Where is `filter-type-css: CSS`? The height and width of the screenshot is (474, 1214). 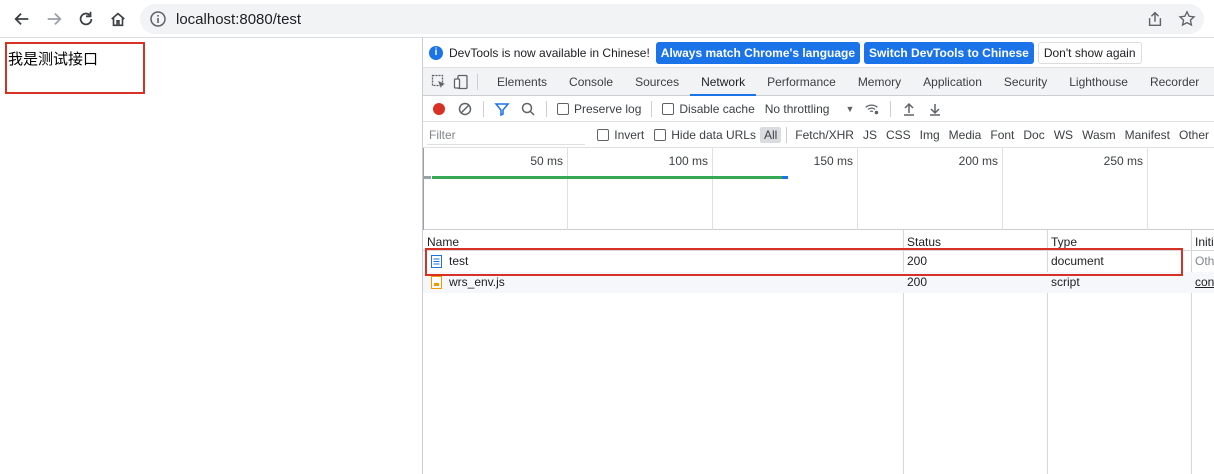
filter-type-css: CSS is located at coordinates (898, 135).